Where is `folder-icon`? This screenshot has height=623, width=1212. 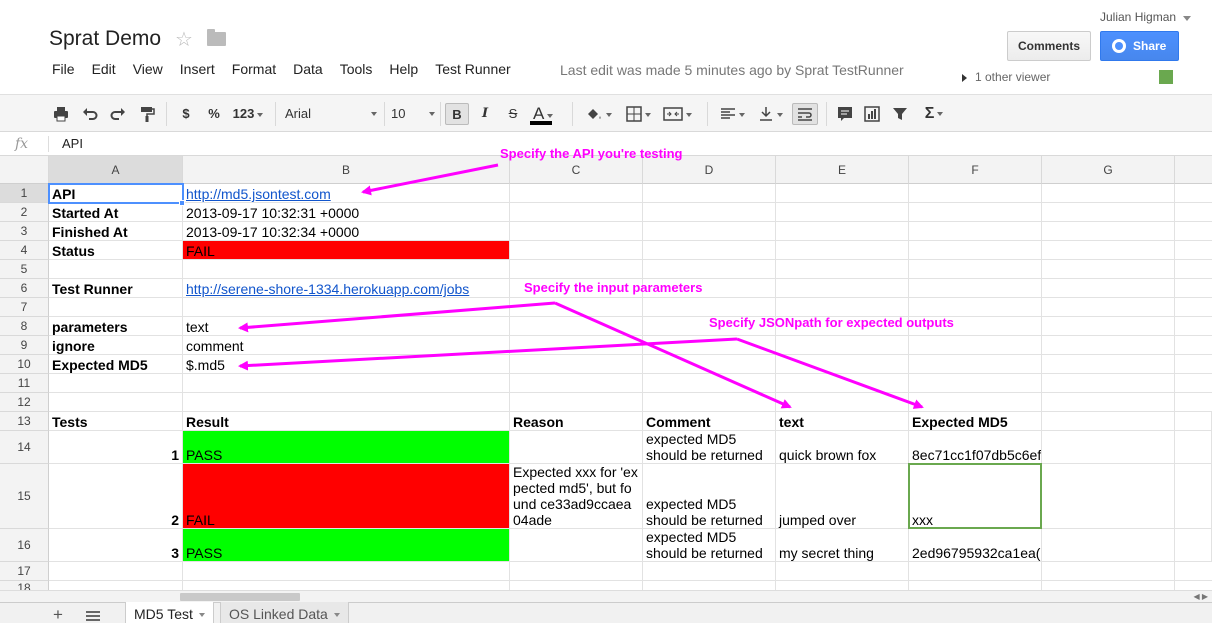 folder-icon is located at coordinates (216, 37).